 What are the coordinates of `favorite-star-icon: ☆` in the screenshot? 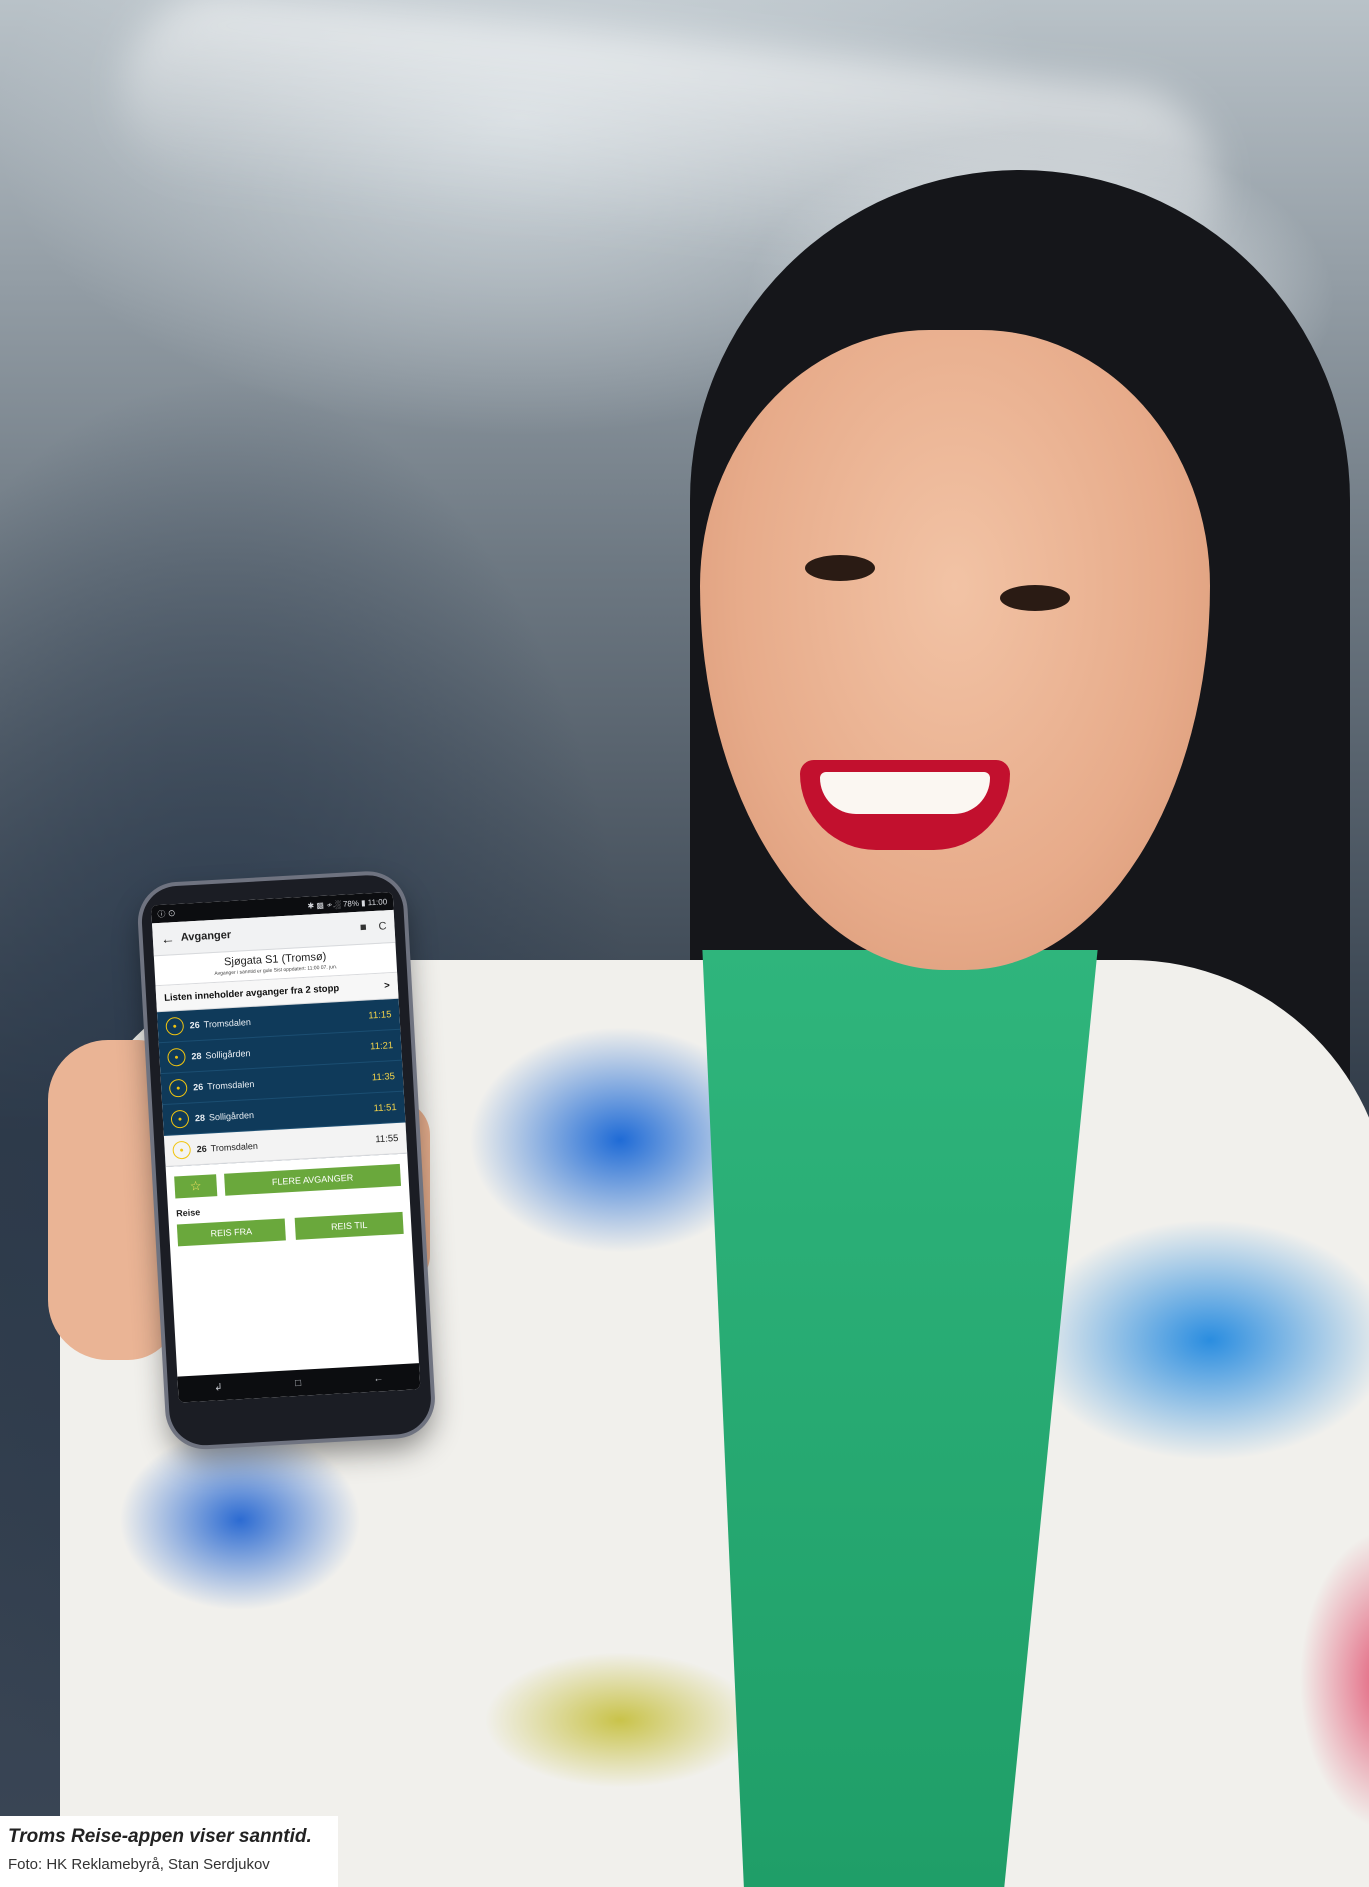 It's located at (196, 1186).